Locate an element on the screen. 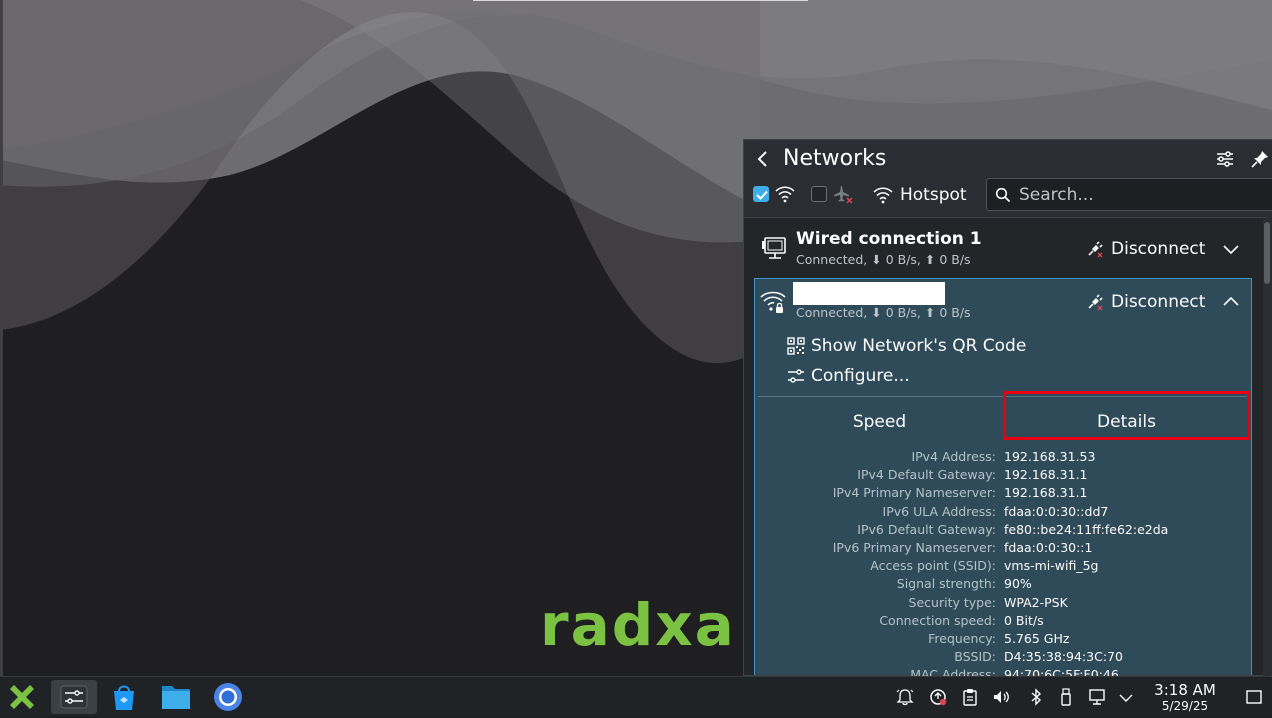 The image size is (1272, 718). search-input is located at coordinates (1144, 195).